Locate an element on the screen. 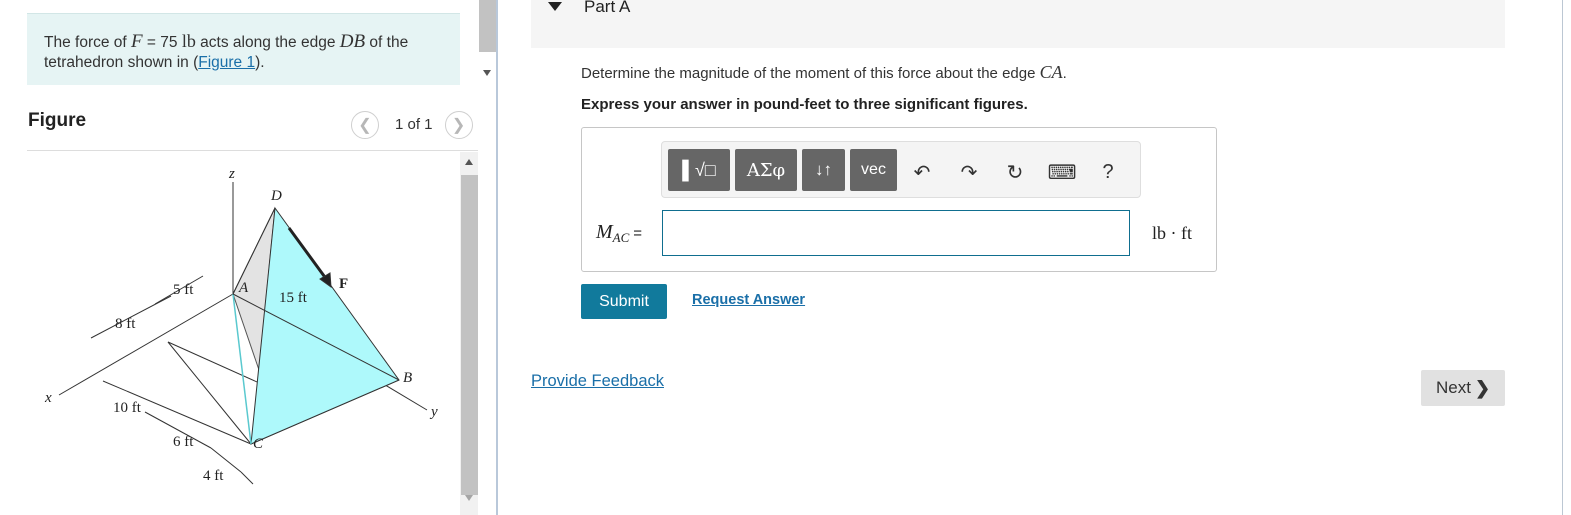 This screenshot has height=515, width=1571. arrows-button: ↓↑ is located at coordinates (823, 170).